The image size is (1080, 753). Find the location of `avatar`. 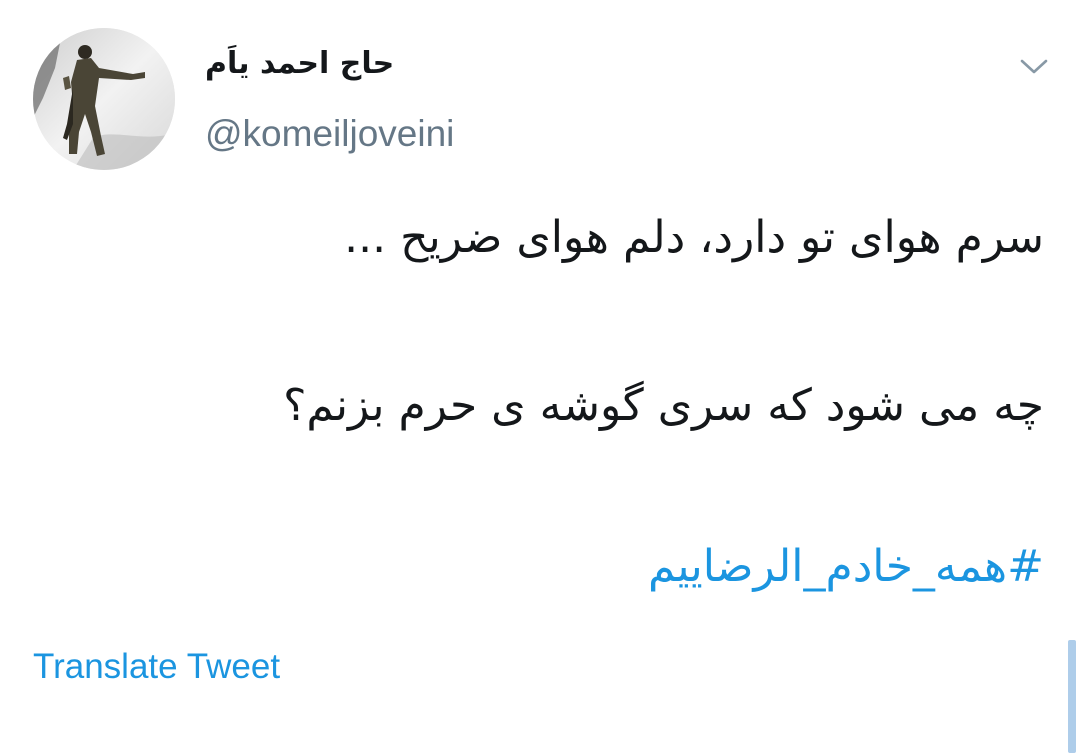

avatar is located at coordinates (104, 99).